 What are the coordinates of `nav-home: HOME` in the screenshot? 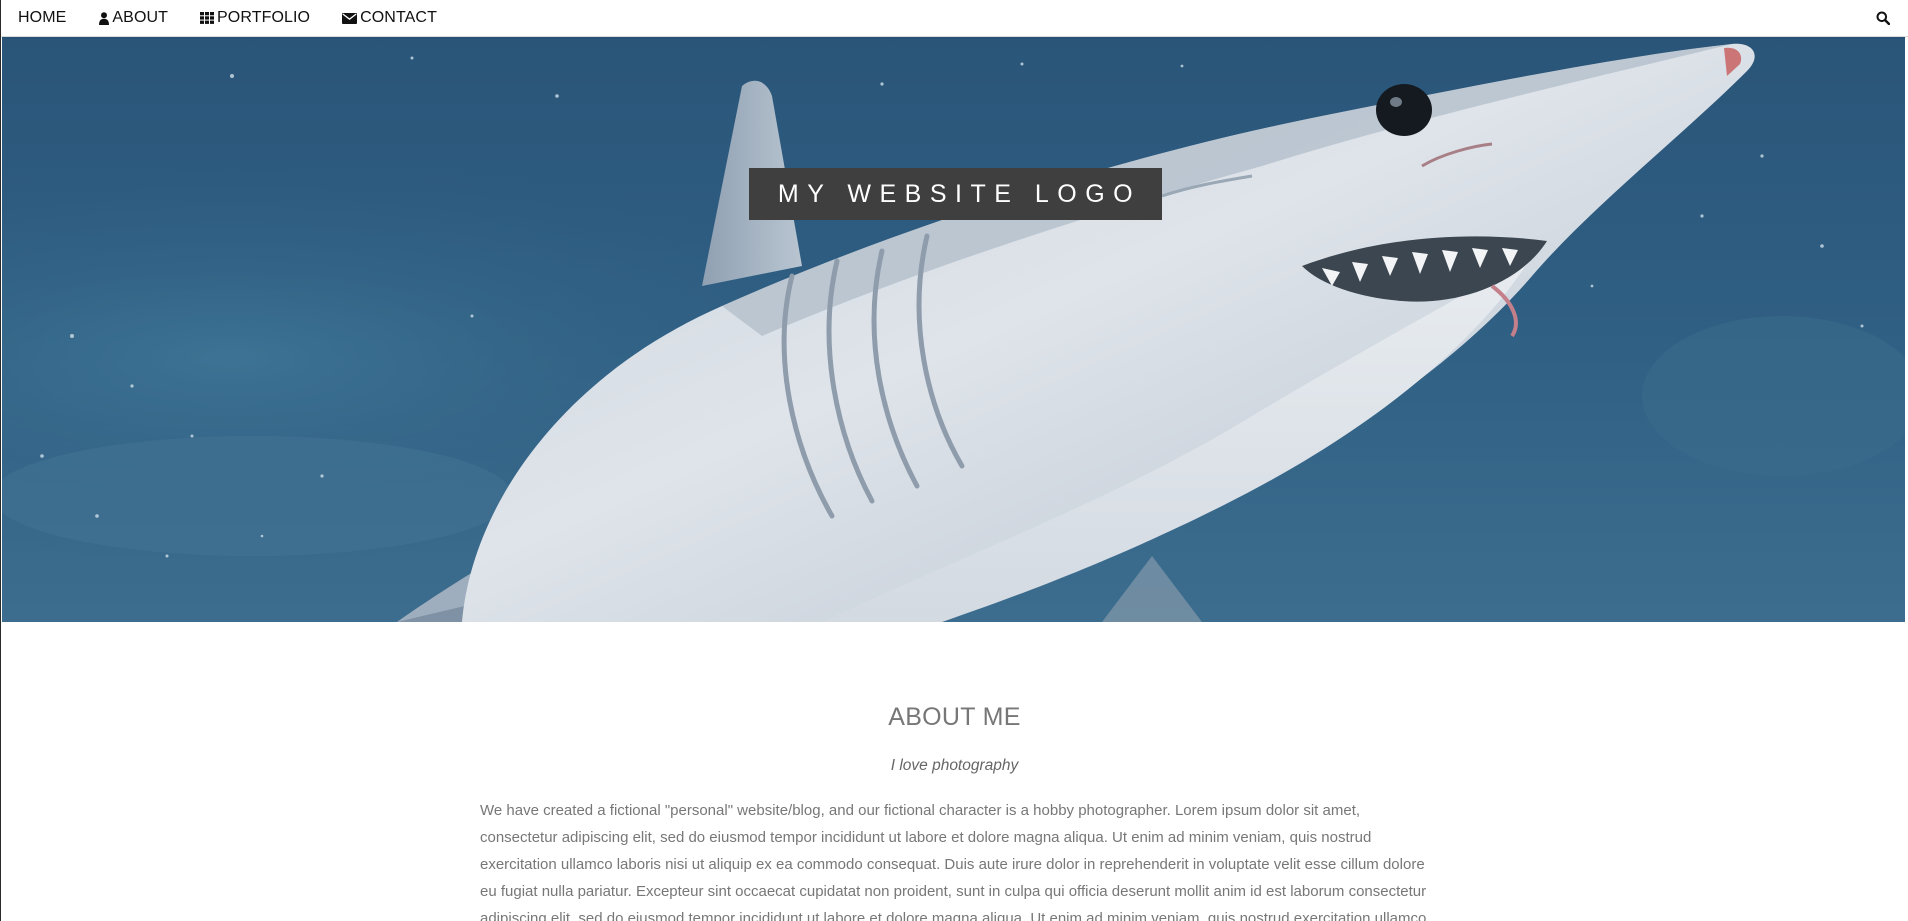 It's located at (42, 18).